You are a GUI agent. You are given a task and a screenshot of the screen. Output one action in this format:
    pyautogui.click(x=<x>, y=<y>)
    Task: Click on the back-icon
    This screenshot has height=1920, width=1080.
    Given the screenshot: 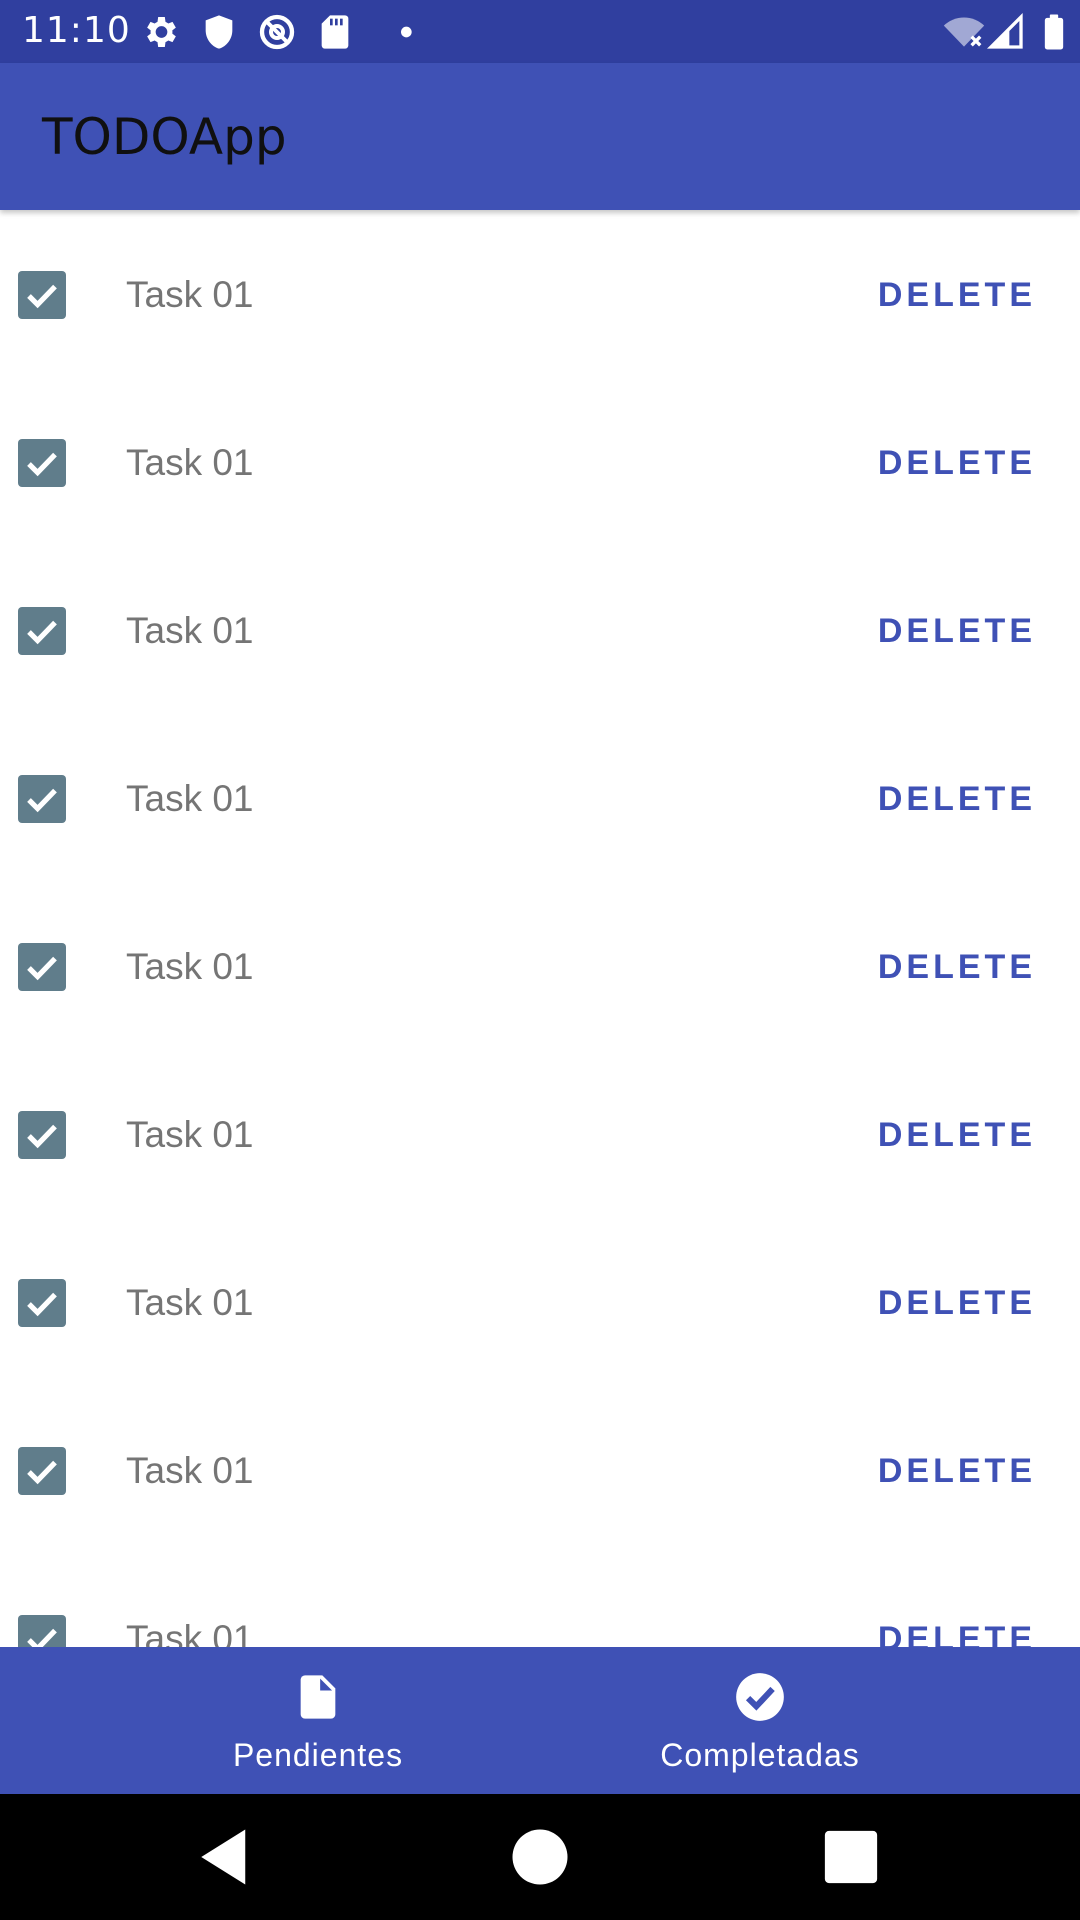 What is the action you would take?
    pyautogui.click(x=226, y=1857)
    